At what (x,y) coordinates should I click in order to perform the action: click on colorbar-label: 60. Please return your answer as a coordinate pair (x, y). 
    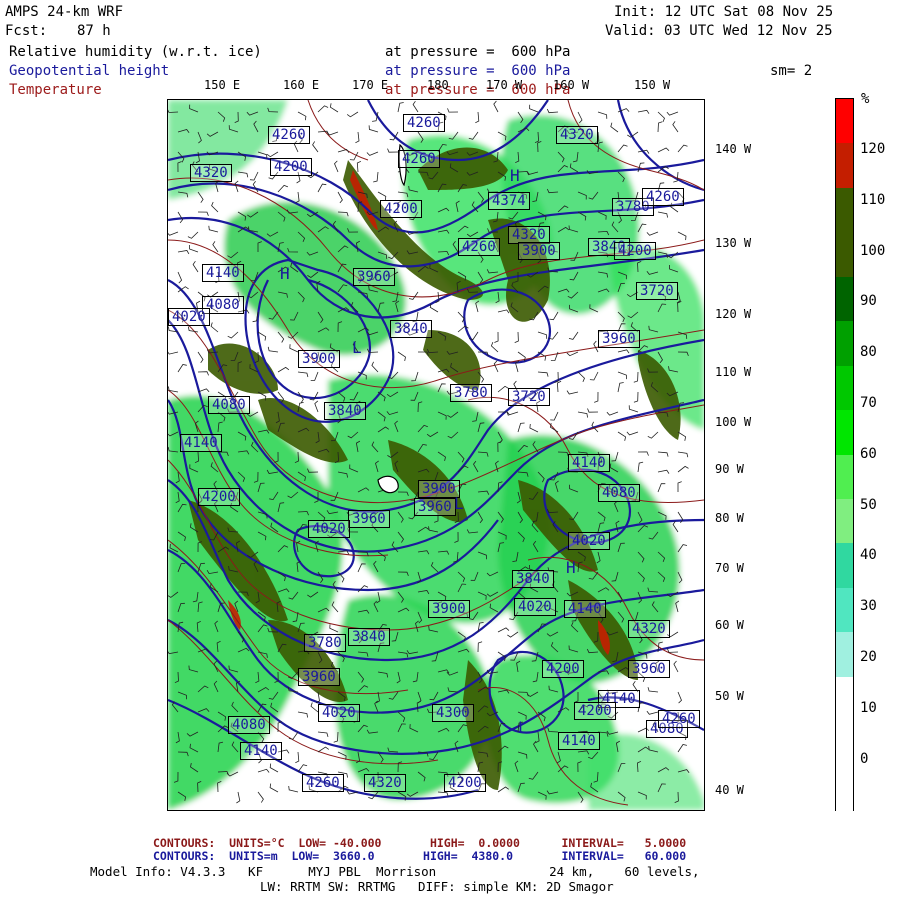
    Looking at the image, I should click on (868, 453).